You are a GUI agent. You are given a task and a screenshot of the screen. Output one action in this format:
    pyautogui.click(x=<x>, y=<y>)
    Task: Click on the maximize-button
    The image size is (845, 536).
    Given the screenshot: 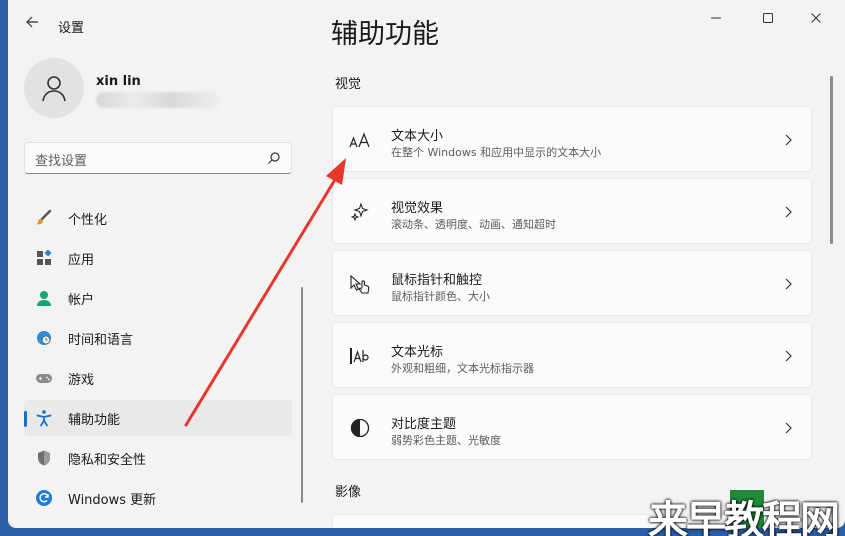 What is the action you would take?
    pyautogui.click(x=768, y=18)
    